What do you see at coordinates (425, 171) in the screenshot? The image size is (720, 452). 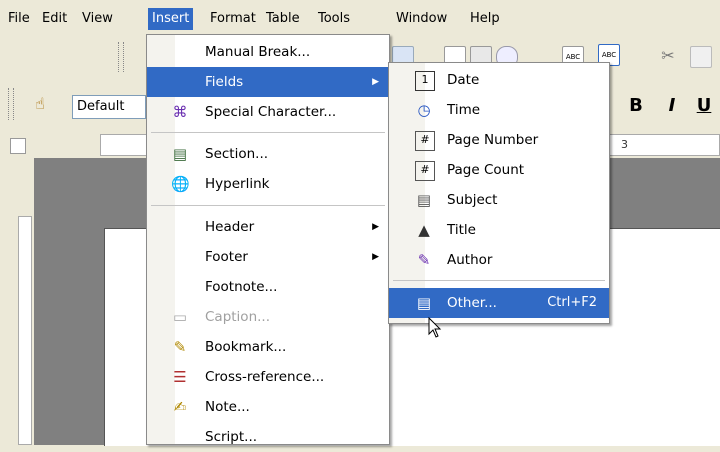 I see `page-count-icon: #` at bounding box center [425, 171].